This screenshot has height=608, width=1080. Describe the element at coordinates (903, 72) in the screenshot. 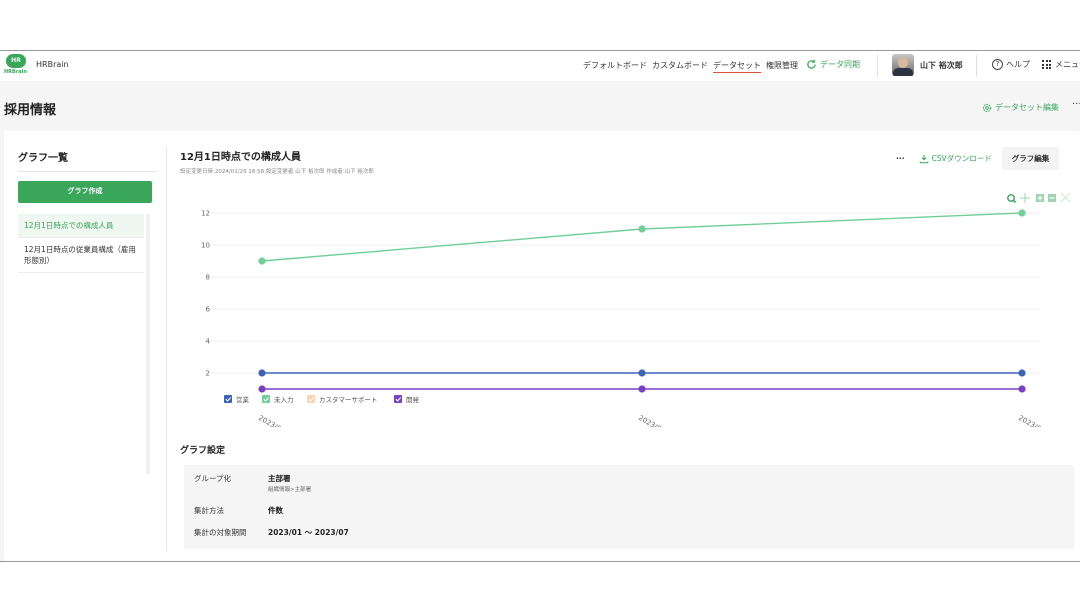

I see `avatar-suit` at that location.